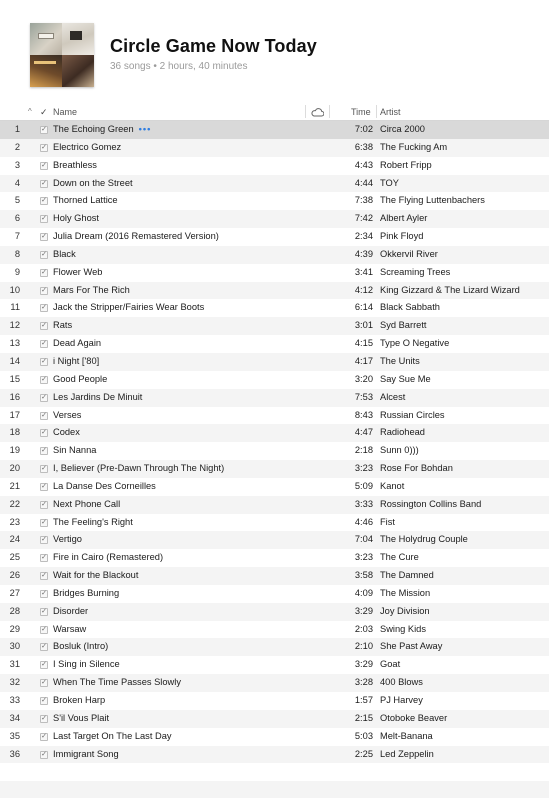 The image size is (549, 798). I want to click on track-row: 12 ✓ Rats 3:01 Syd Barrett, so click(274, 326).